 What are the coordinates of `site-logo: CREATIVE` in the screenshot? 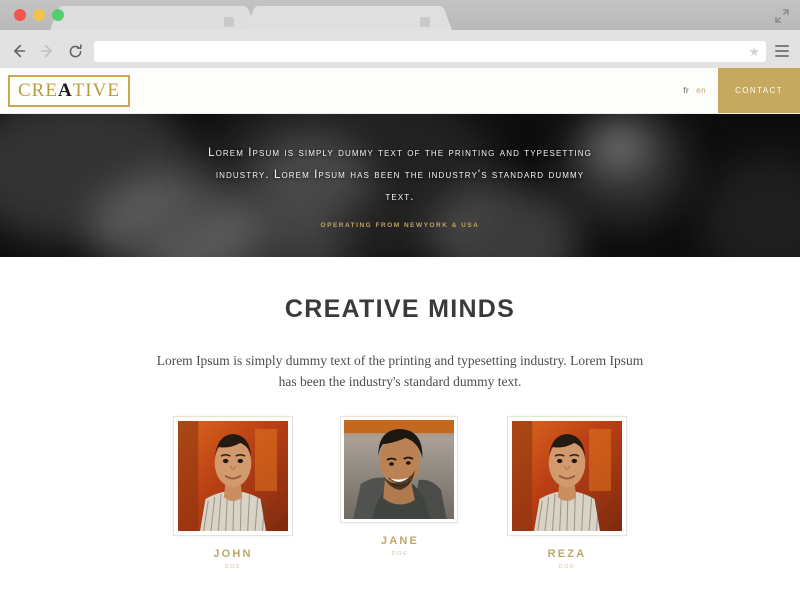 It's located at (69, 90).